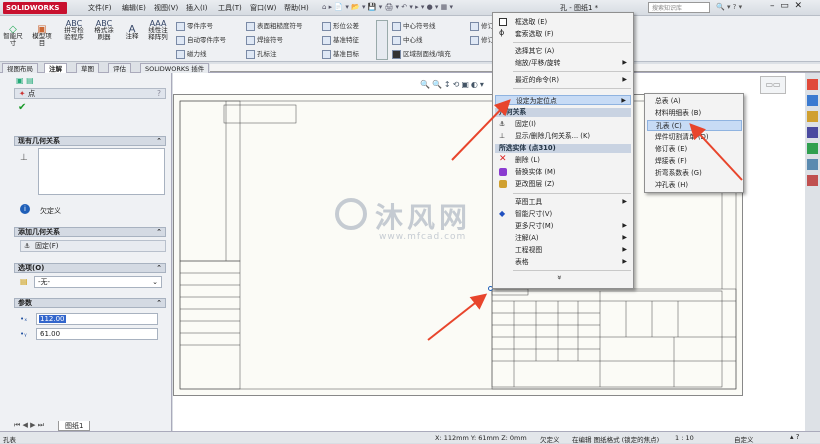 Image resolution: width=820 pixels, height=444 pixels. Describe the element at coordinates (481, 438) in the screenshot. I see `status-coordinates: X: 112mm Y: 61mm Z: 0mm` at that location.